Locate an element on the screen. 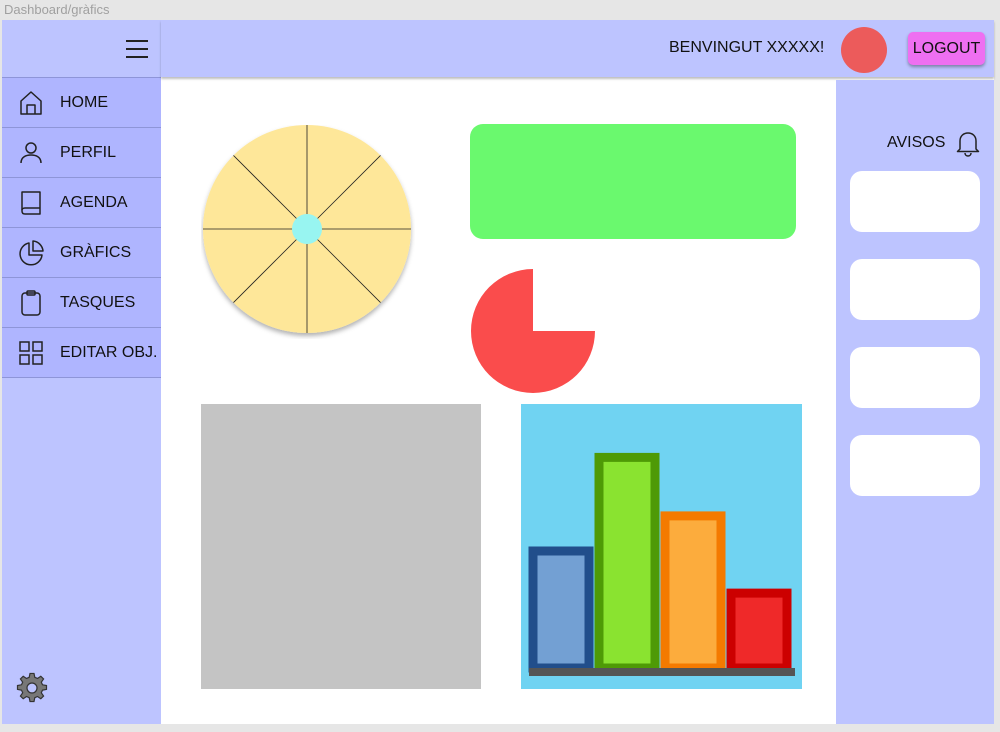 The width and height of the screenshot is (1000, 732). welcome-message: BENVINGUT XXXXX! is located at coordinates (747, 47).